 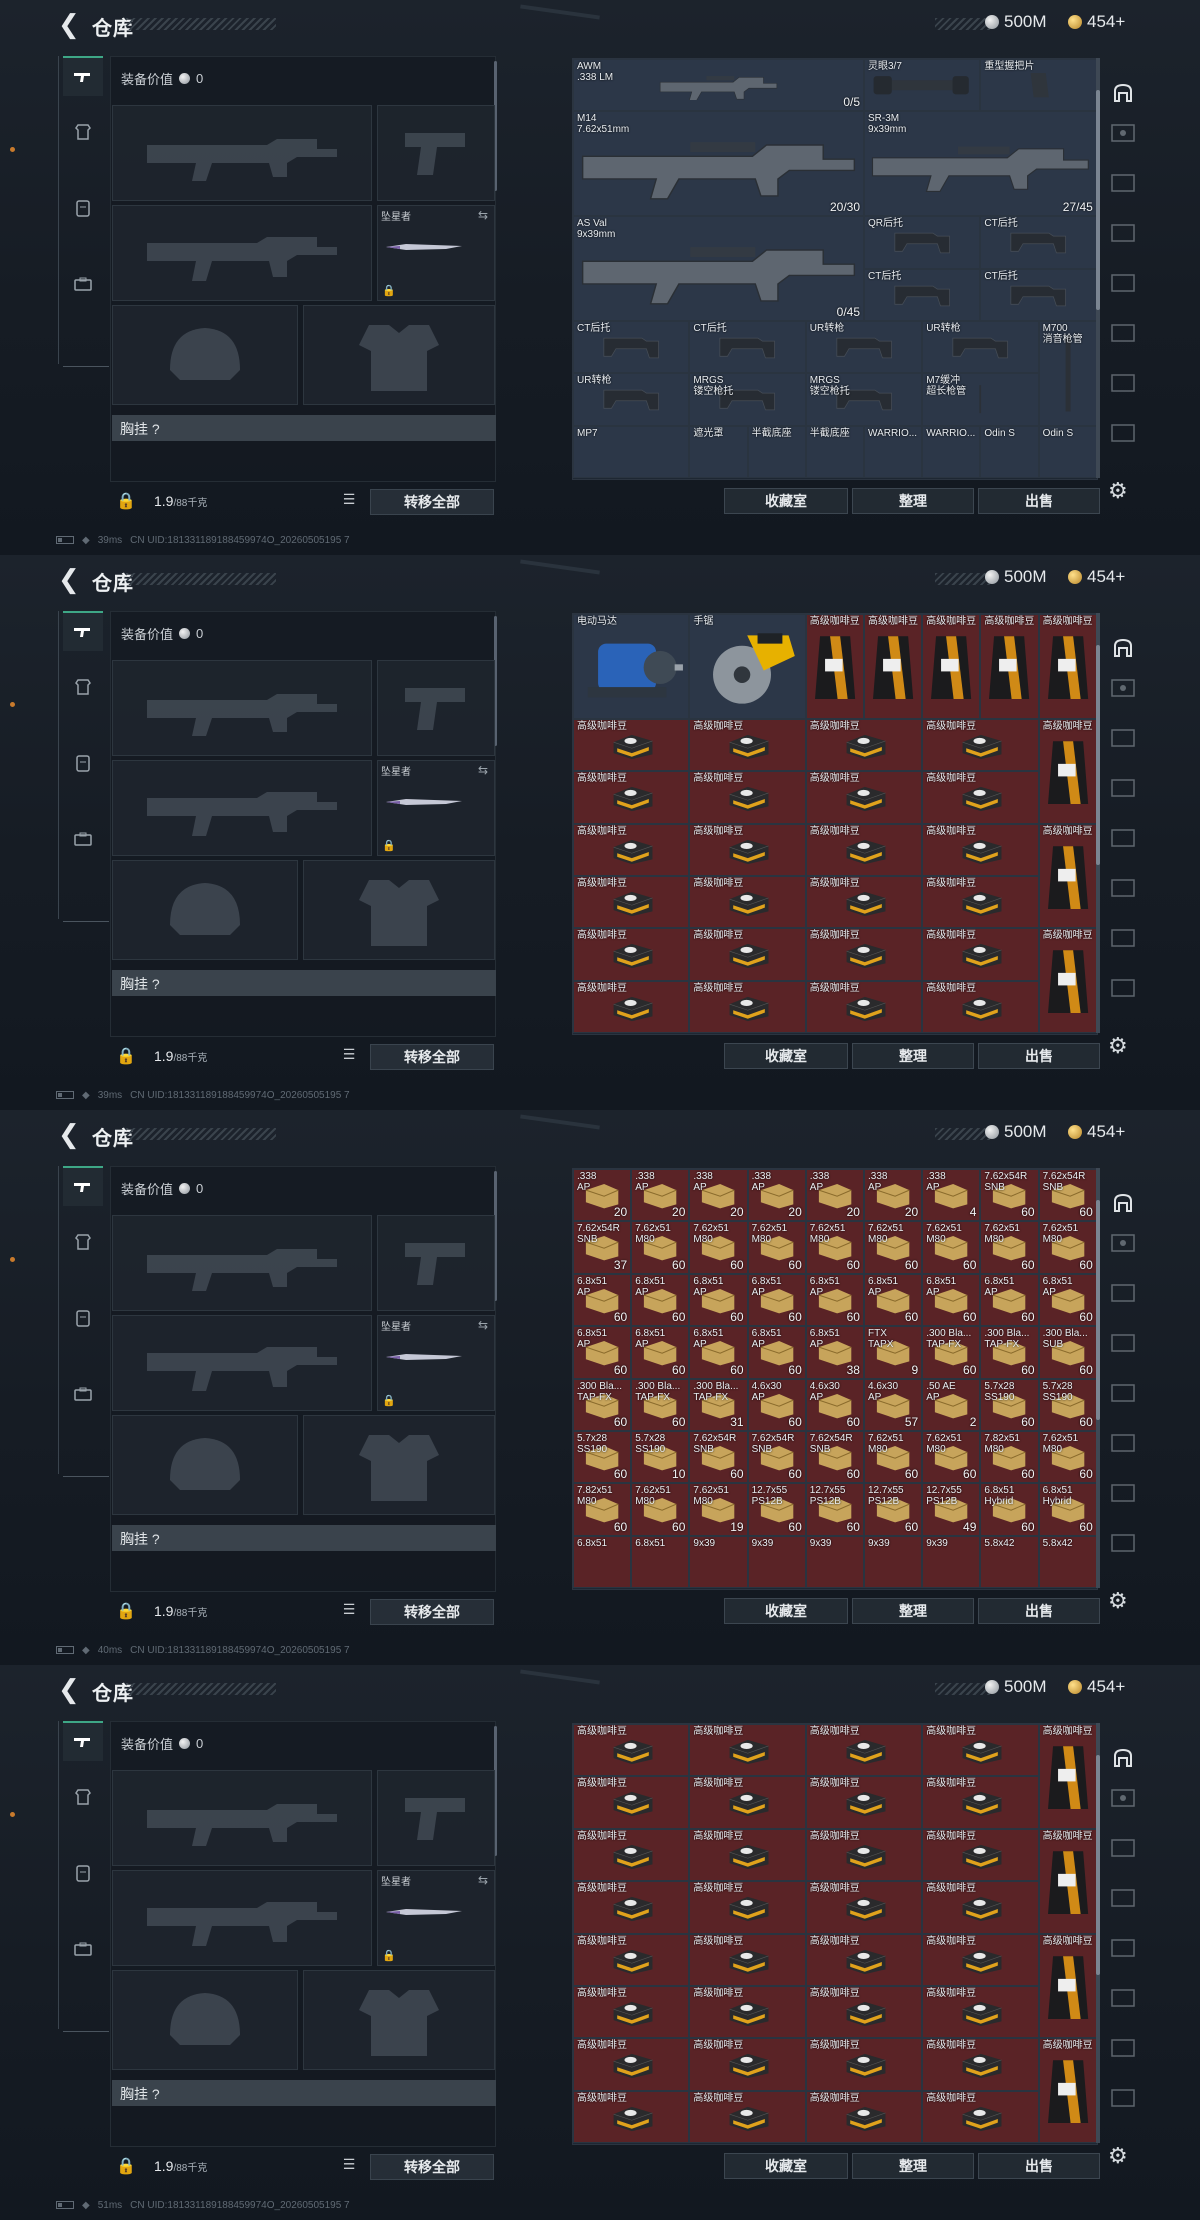 I want to click on inventory-item: M7缓冲 超长枪管, so click(x=980, y=399).